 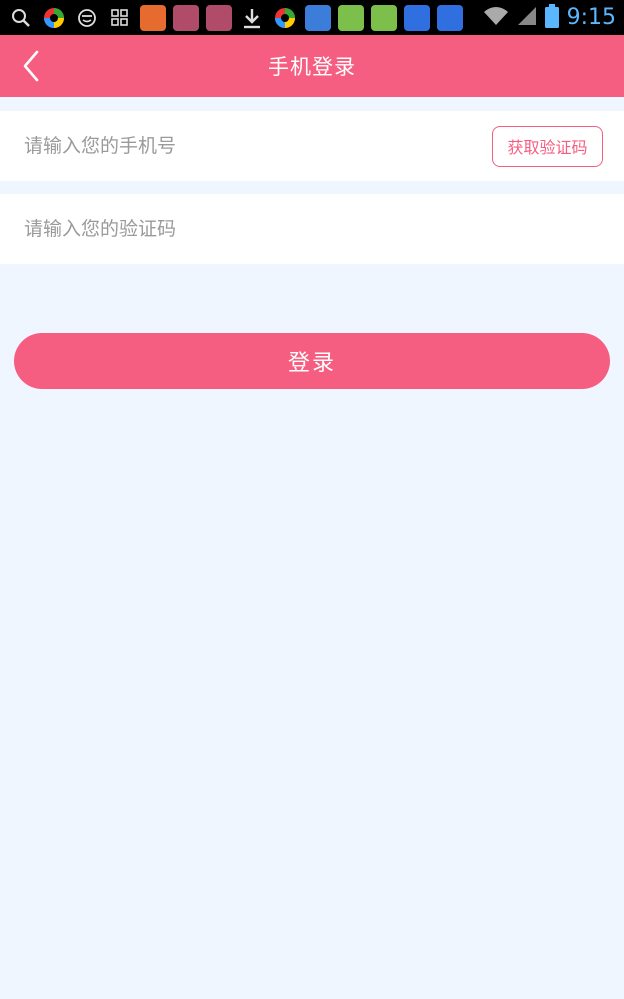 I want to click on notes-app-icon, so click(x=318, y=17).